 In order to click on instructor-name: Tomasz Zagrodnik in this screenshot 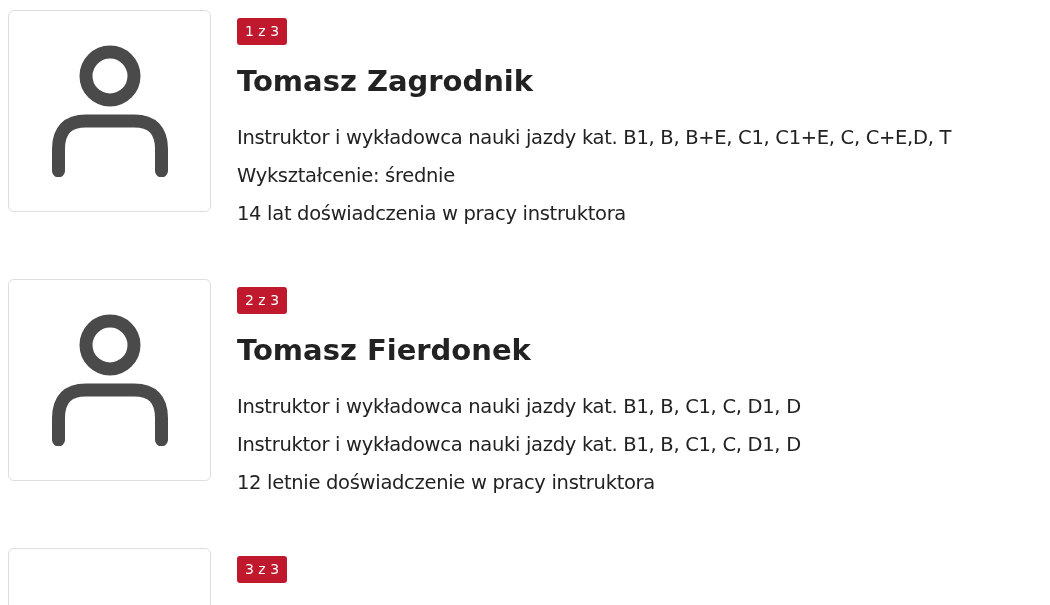, I will do `click(385, 81)`.